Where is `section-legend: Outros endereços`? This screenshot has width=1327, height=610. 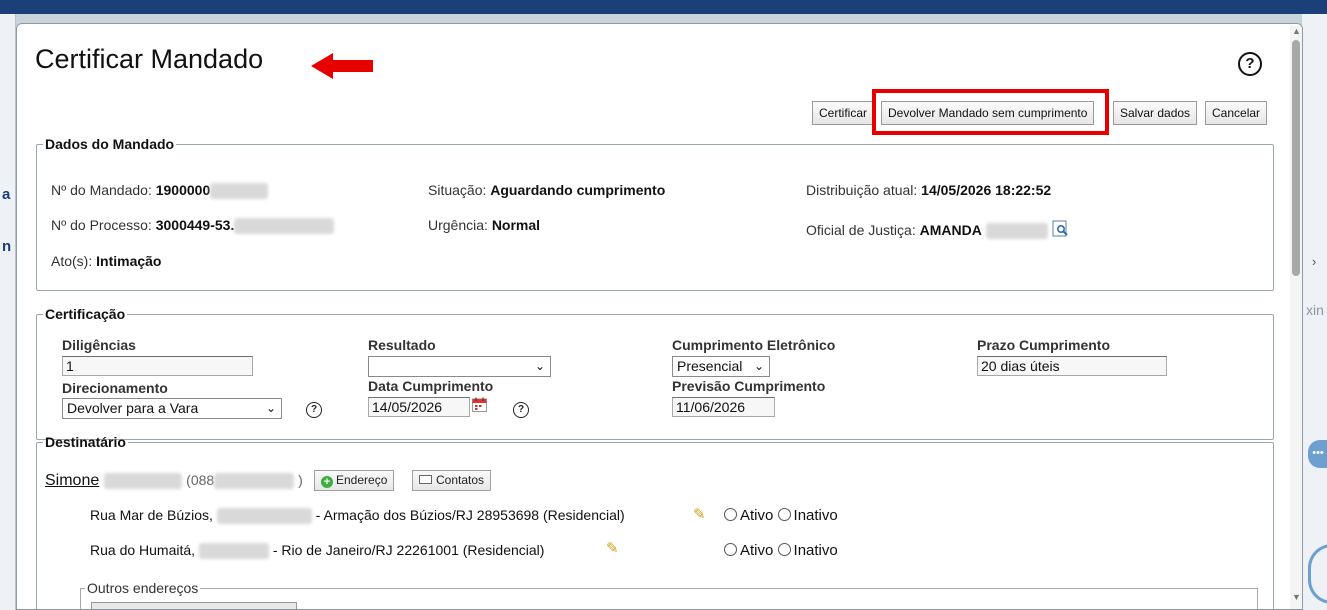
section-legend: Outros endereços is located at coordinates (143, 588).